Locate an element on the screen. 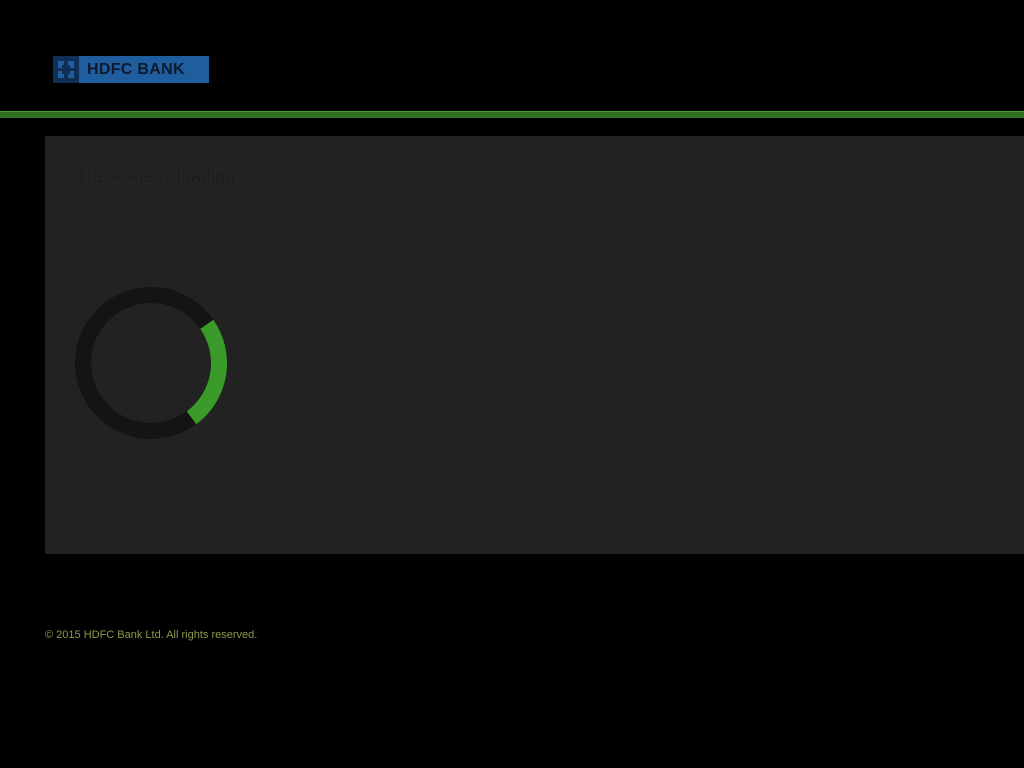 Image resolution: width=1024 pixels, height=768 pixels. logo-text: HDFC BANK is located at coordinates (136, 69).